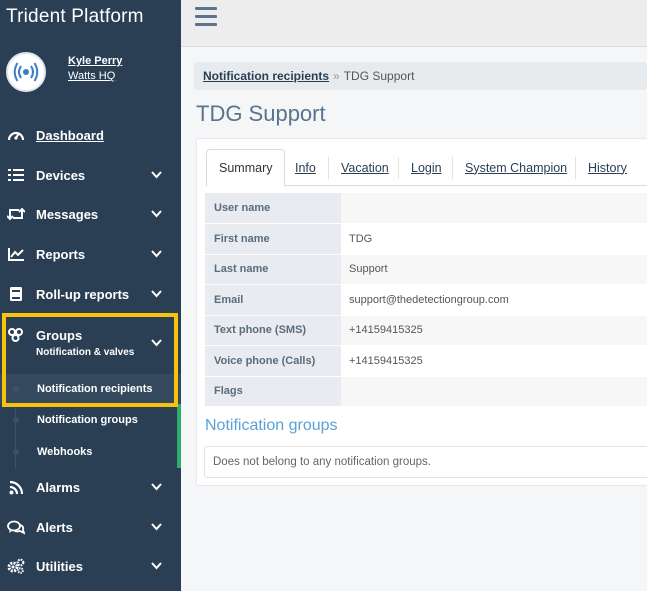  Describe the element at coordinates (16, 135) in the screenshot. I see `speedometer-icon` at that location.